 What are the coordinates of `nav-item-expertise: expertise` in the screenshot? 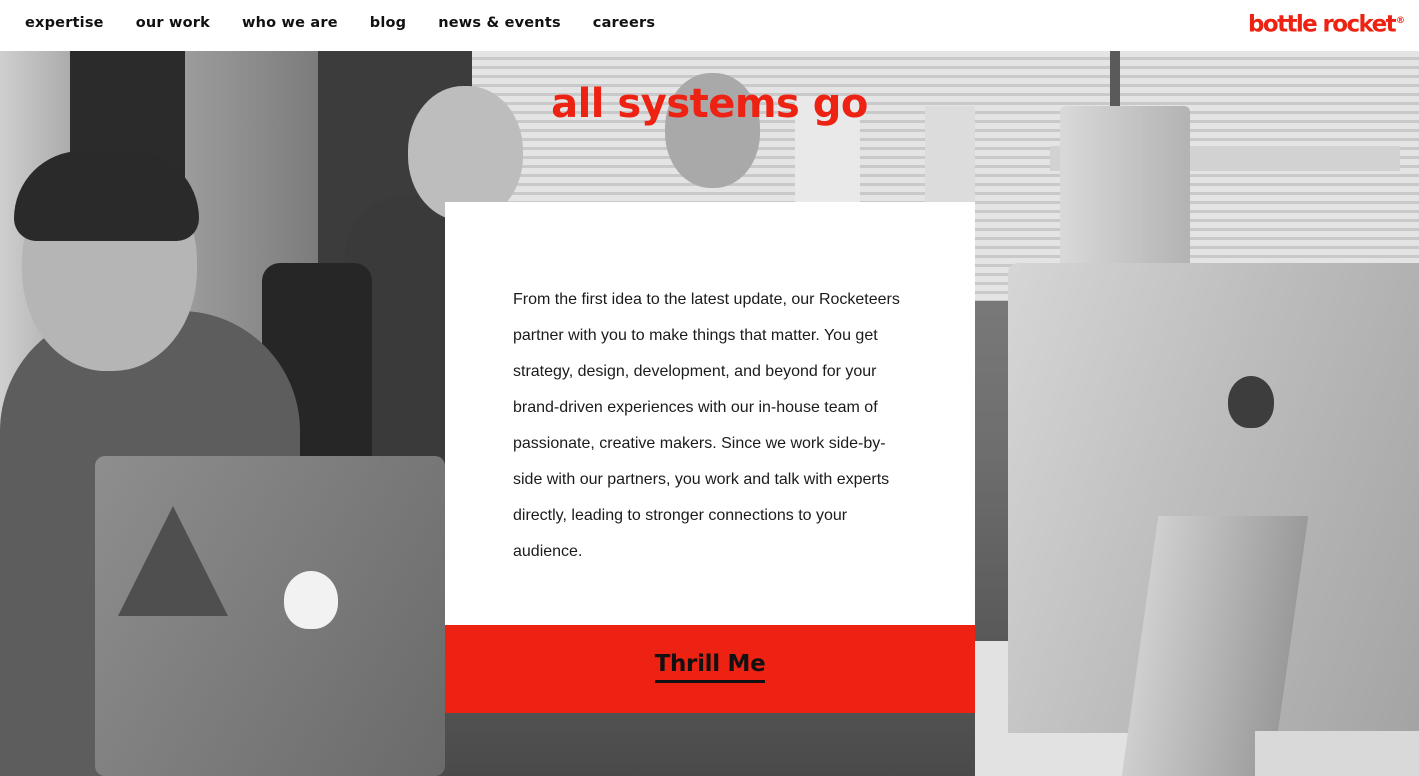 It's located at (64, 23).